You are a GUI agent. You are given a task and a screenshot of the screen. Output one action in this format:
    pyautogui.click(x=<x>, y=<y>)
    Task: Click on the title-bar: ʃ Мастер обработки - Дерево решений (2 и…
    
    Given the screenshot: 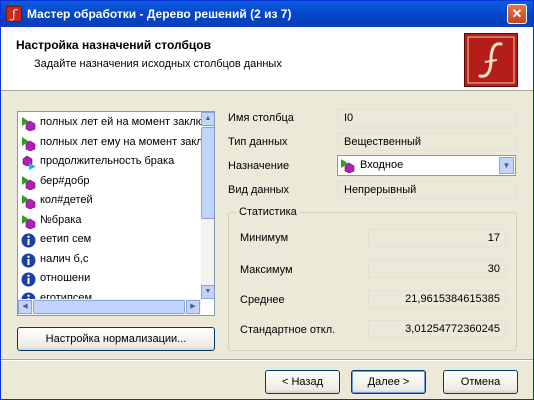 What is the action you would take?
    pyautogui.click(x=267, y=14)
    